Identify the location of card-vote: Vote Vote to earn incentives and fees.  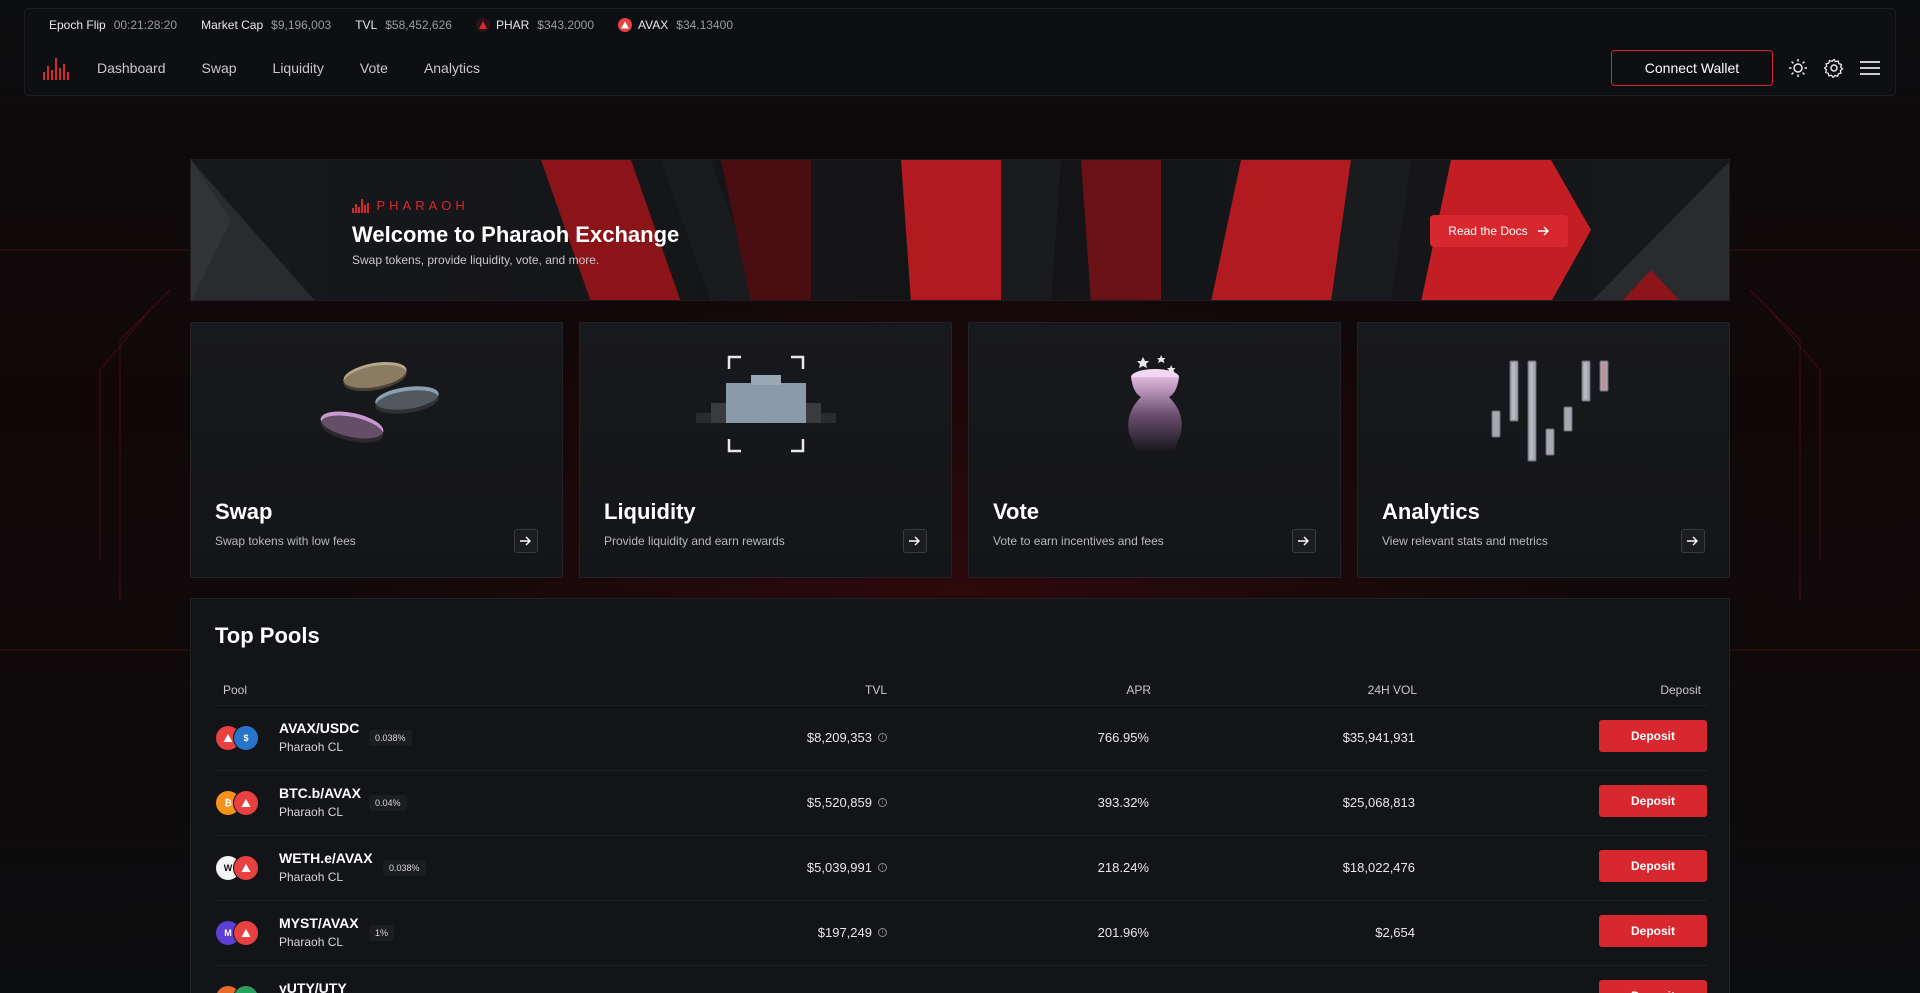
(1154, 450).